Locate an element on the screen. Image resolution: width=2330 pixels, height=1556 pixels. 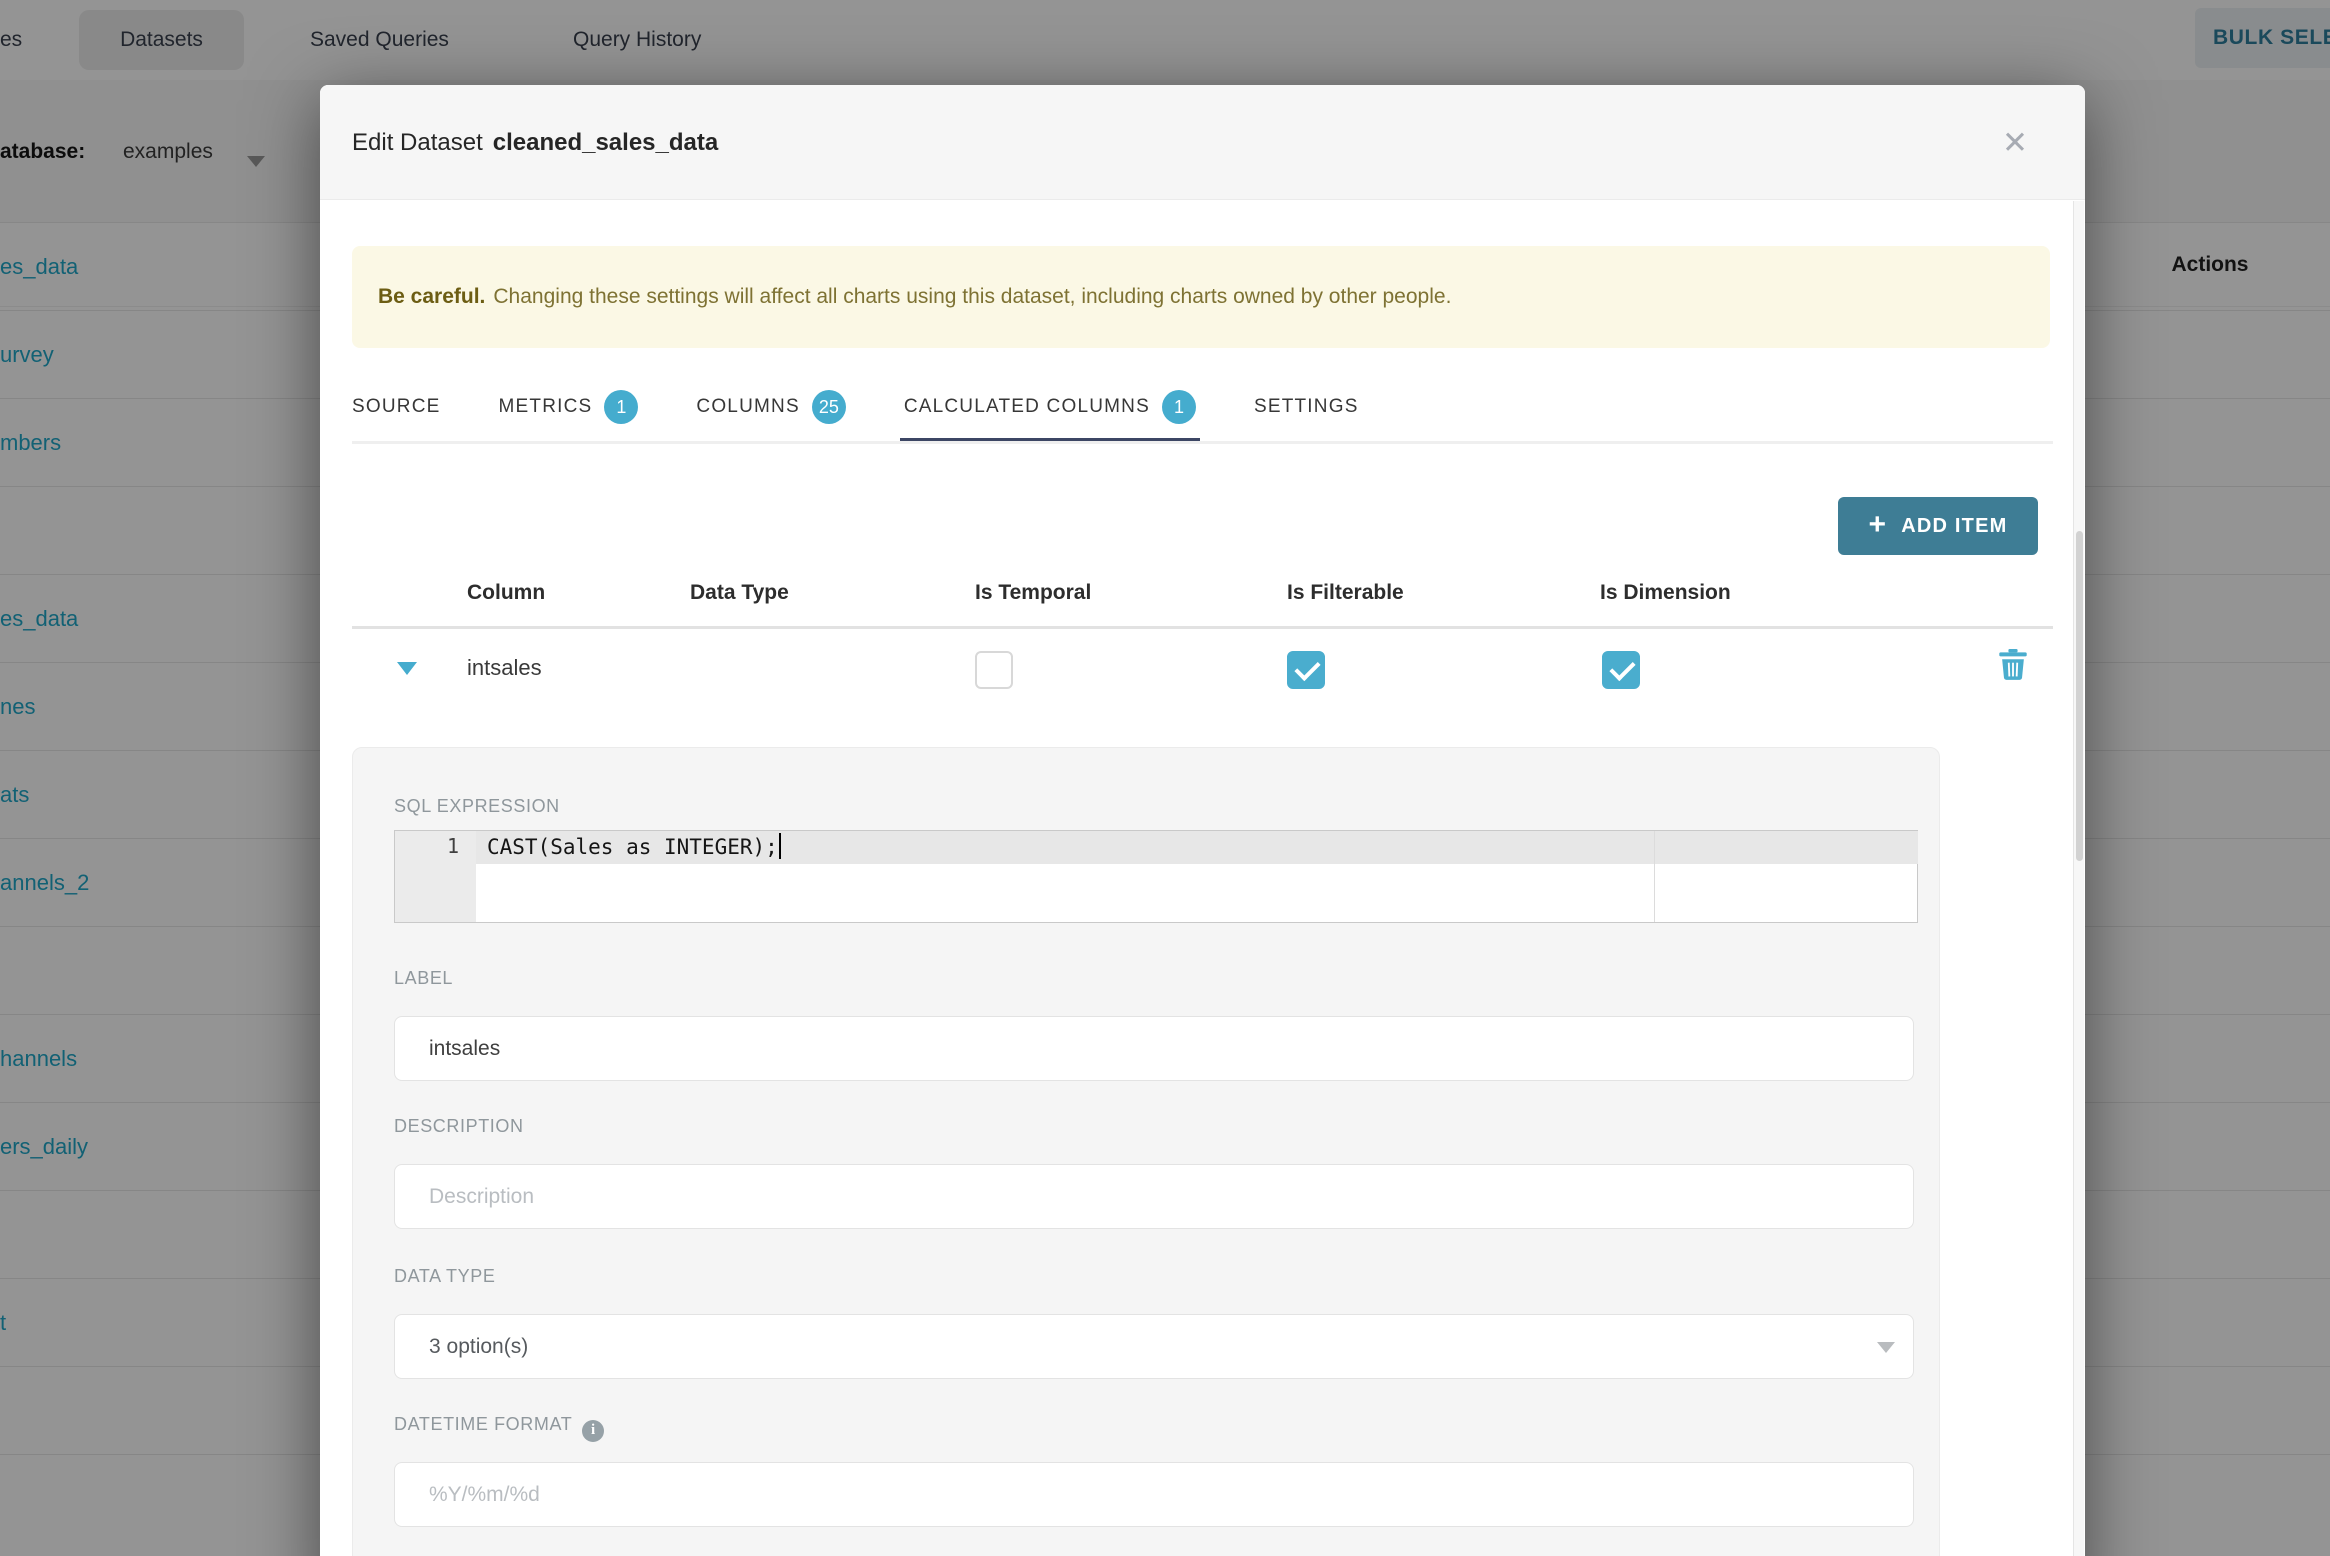
datetime-format-field-label: DATETIME FORMAT i is located at coordinates (499, 1428).